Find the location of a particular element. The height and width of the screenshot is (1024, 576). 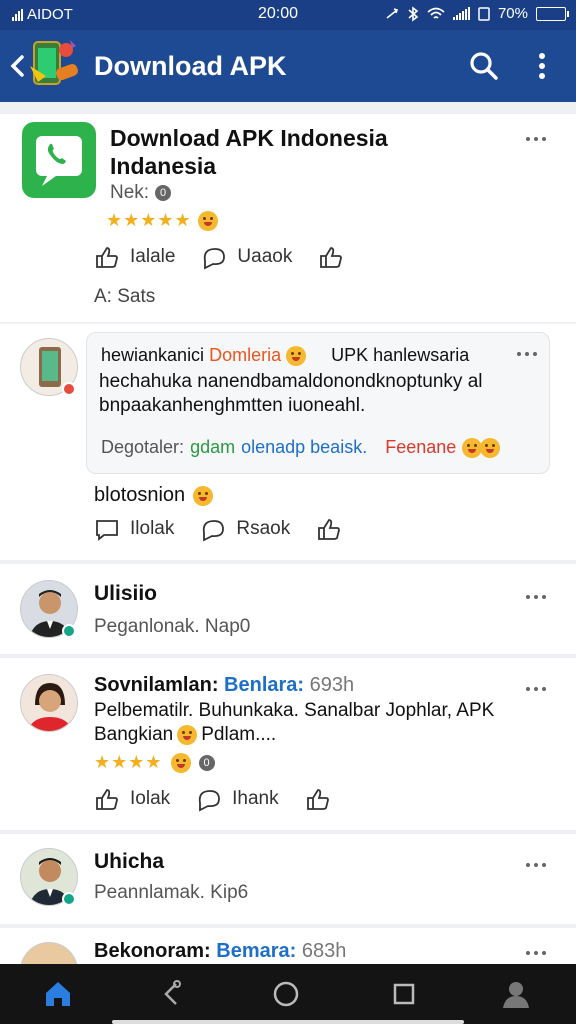

sim-icon is located at coordinates (484, 13).